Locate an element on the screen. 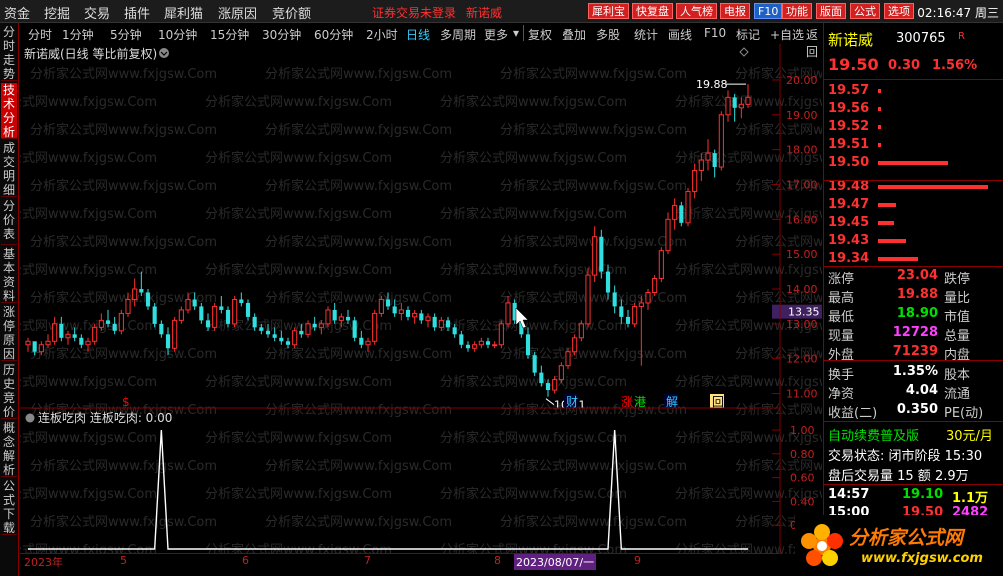  f10-button: F10 is located at coordinates (768, 11).